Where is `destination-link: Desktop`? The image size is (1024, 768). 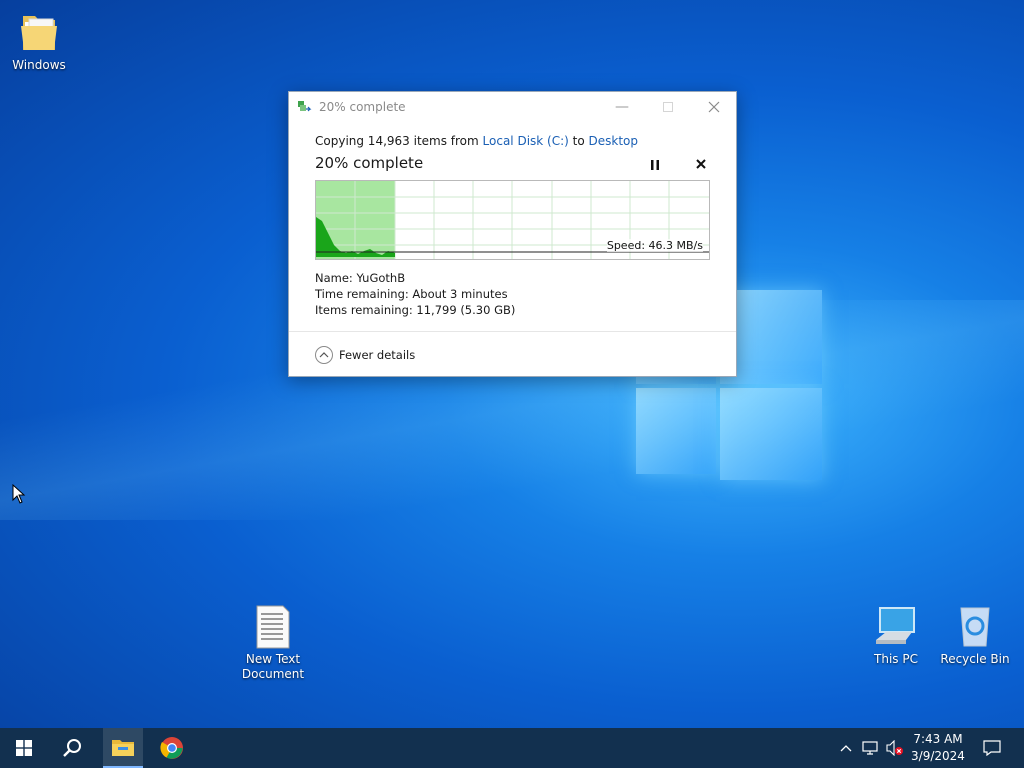 destination-link: Desktop is located at coordinates (614, 141).